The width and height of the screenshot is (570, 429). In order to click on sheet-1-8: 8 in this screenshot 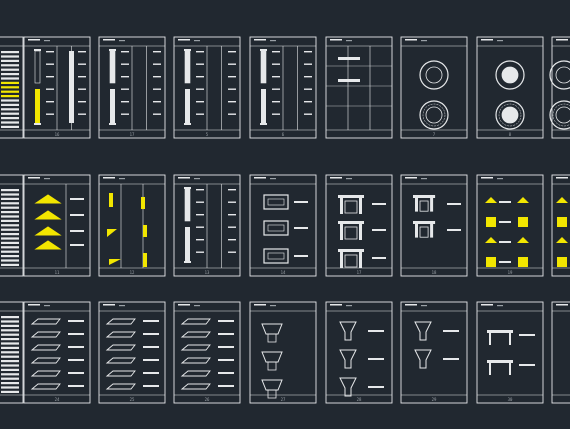, I will do `click(510, 87)`.